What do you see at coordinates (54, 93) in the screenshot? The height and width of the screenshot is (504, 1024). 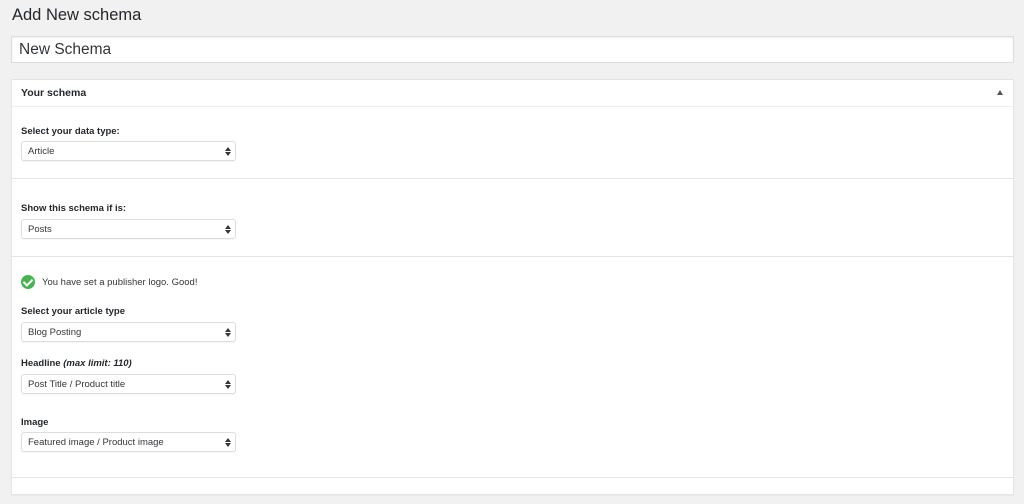 I see `metabox-title: Your schema` at bounding box center [54, 93].